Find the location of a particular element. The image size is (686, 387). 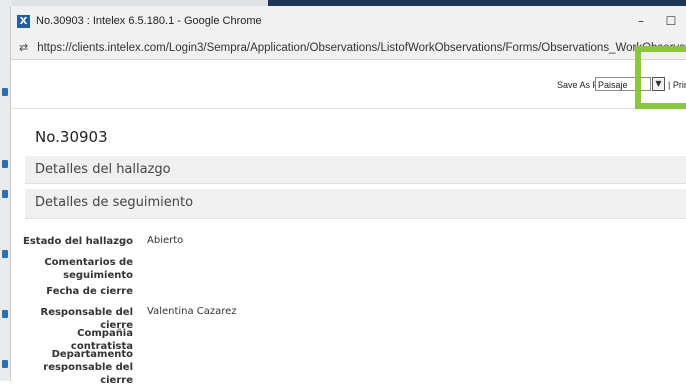

responsable-value: Valentina Cazarez is located at coordinates (192, 311).